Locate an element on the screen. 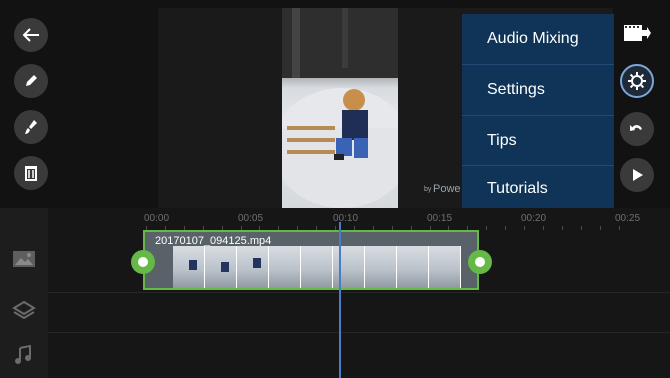 This screenshot has width=670, height=378. clip-trim-handle-right is located at coordinates (480, 262).